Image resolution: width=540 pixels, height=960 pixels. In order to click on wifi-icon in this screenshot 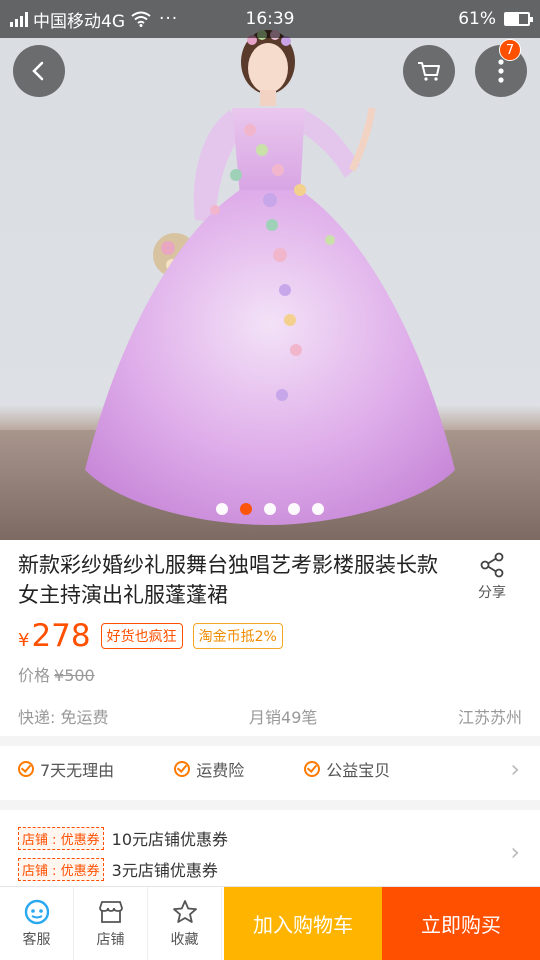, I will do `click(141, 19)`.